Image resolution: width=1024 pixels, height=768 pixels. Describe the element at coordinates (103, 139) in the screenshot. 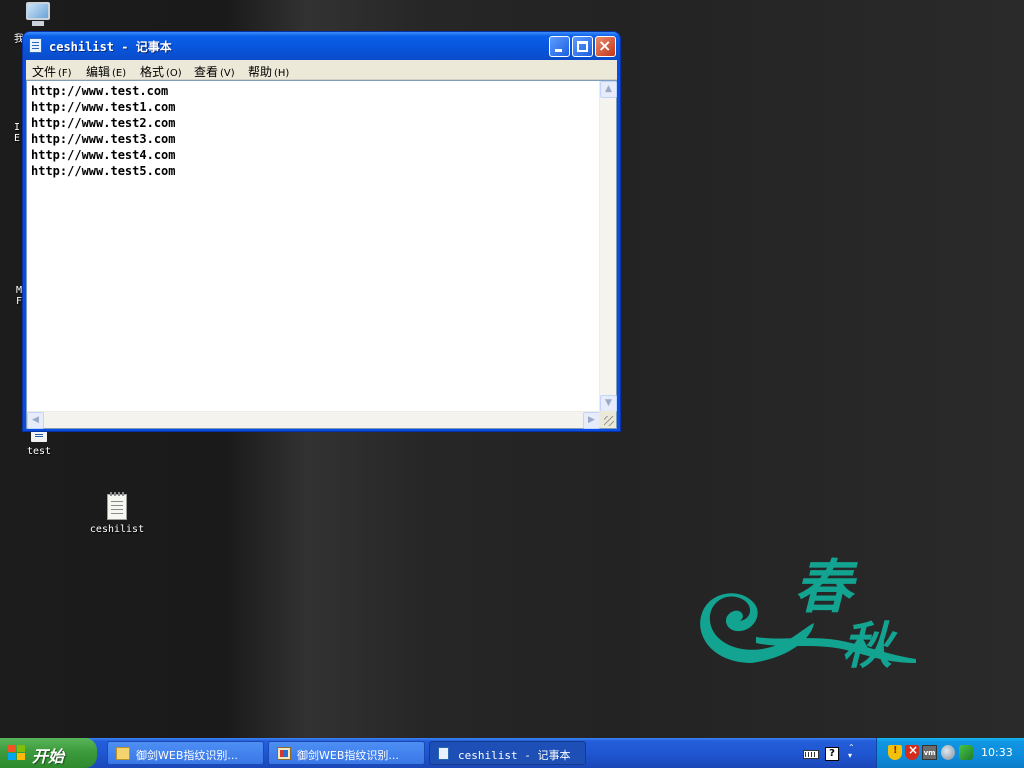

I see `text-line: http://www.test3.com` at that location.